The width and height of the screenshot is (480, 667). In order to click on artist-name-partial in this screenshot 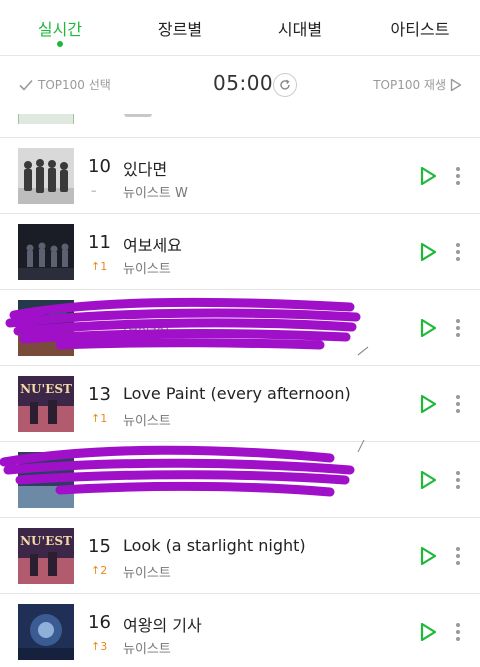, I will do `click(138, 115)`.